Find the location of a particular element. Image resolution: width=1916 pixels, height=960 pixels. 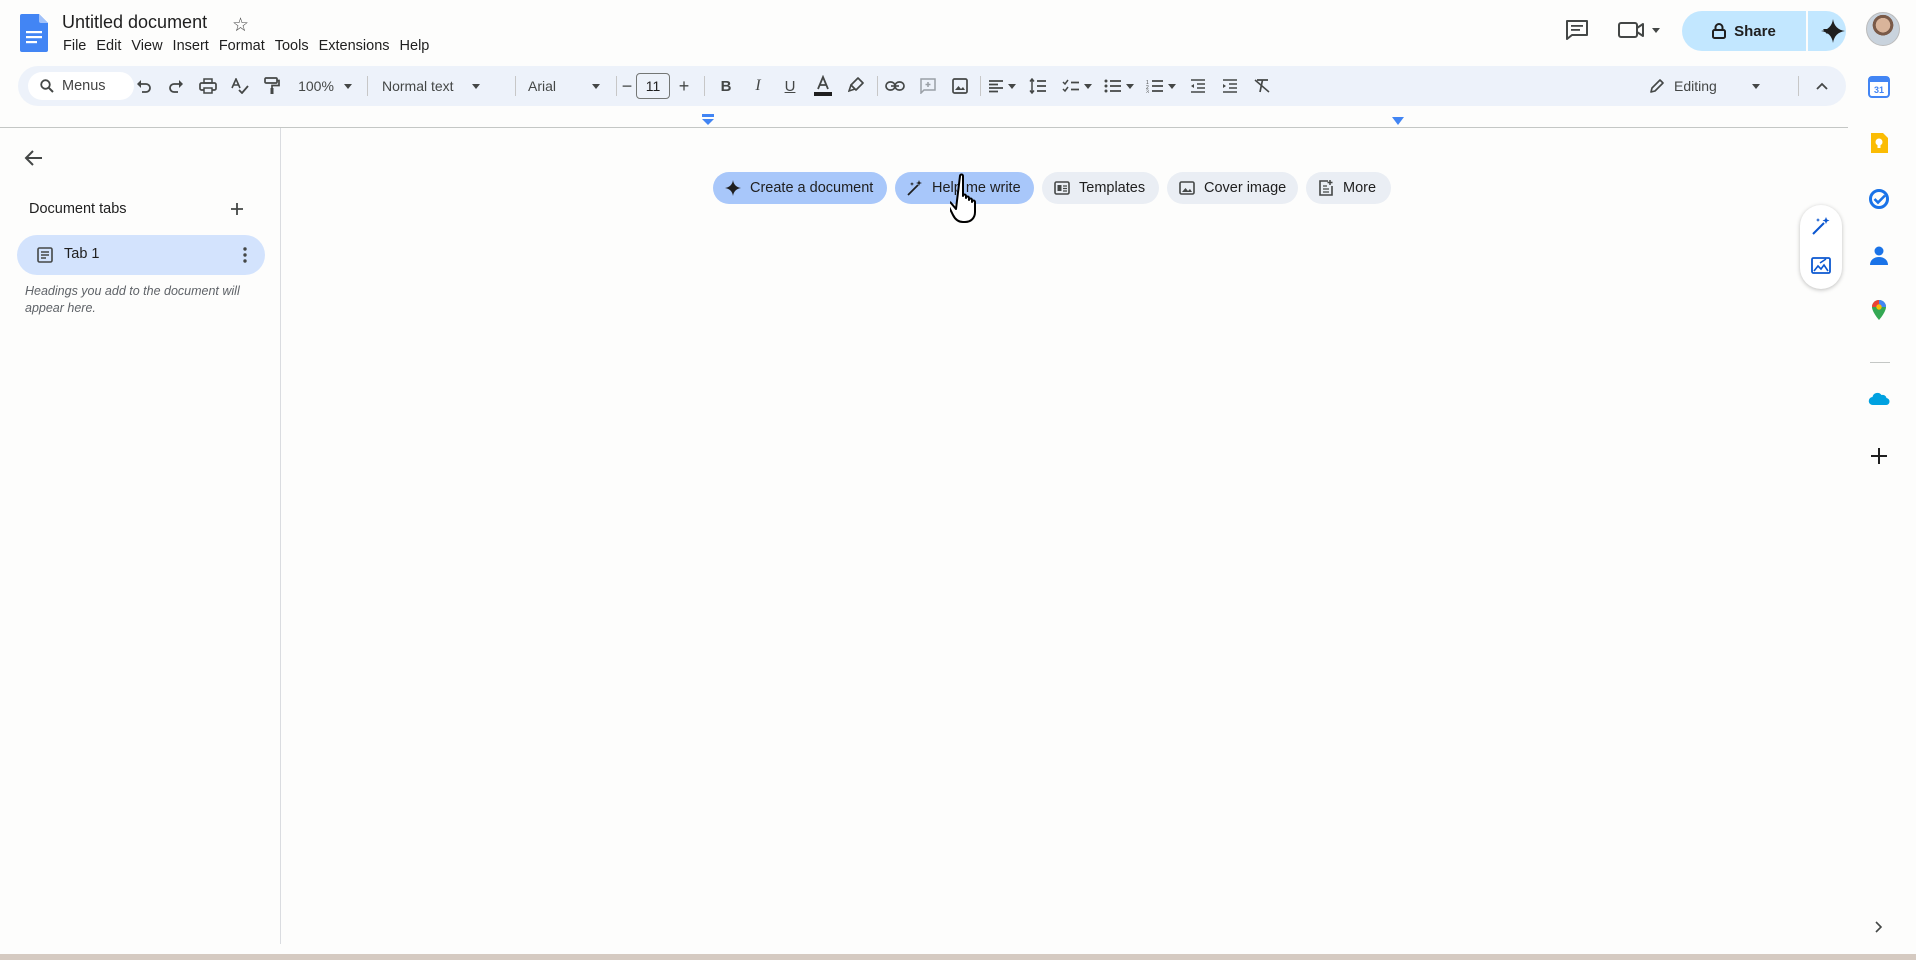

calendar-icon: 31 is located at coordinates (1879, 87).